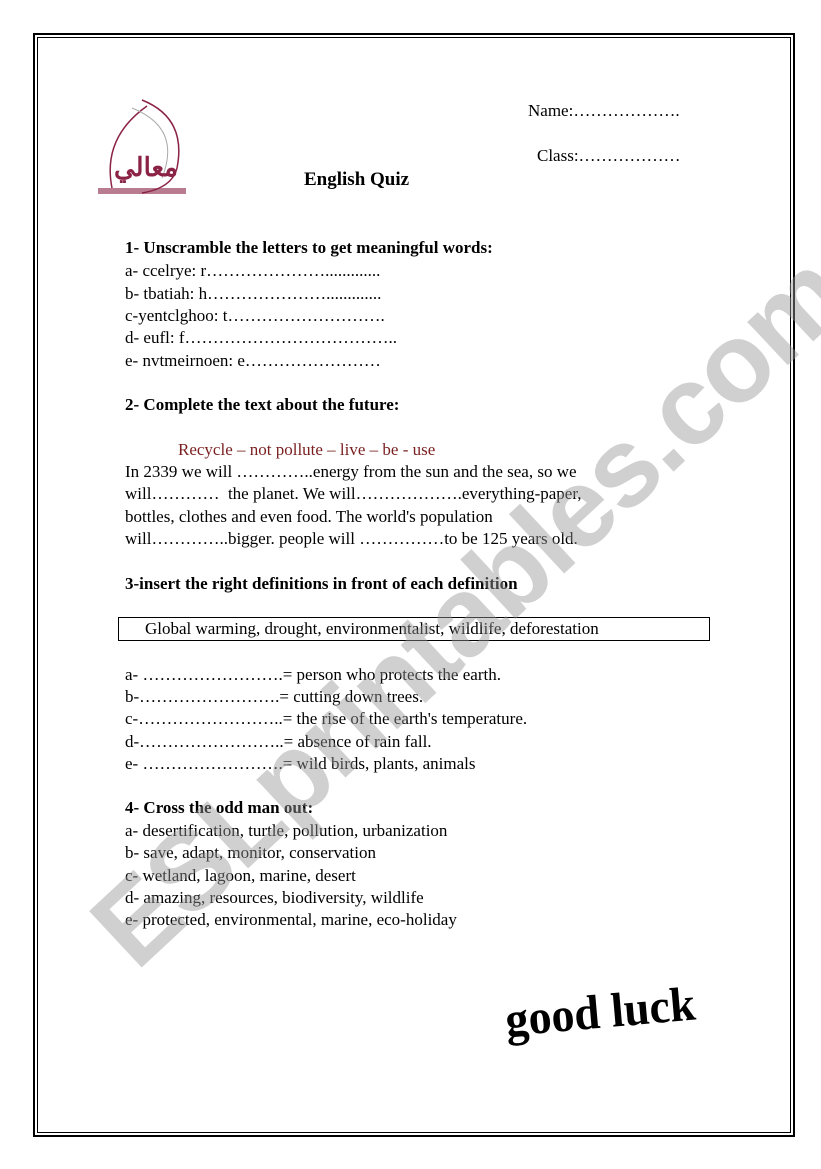  What do you see at coordinates (253, 360) in the screenshot?
I see `list-item: e- nvtmeirnoen` at bounding box center [253, 360].